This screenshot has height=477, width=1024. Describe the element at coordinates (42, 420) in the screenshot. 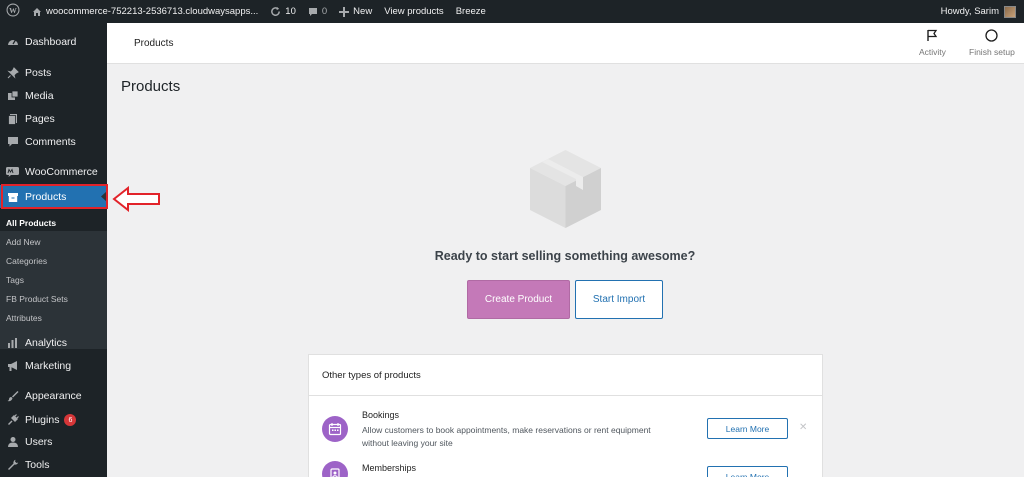

I see `sidebar-item-label: Plugins` at that location.